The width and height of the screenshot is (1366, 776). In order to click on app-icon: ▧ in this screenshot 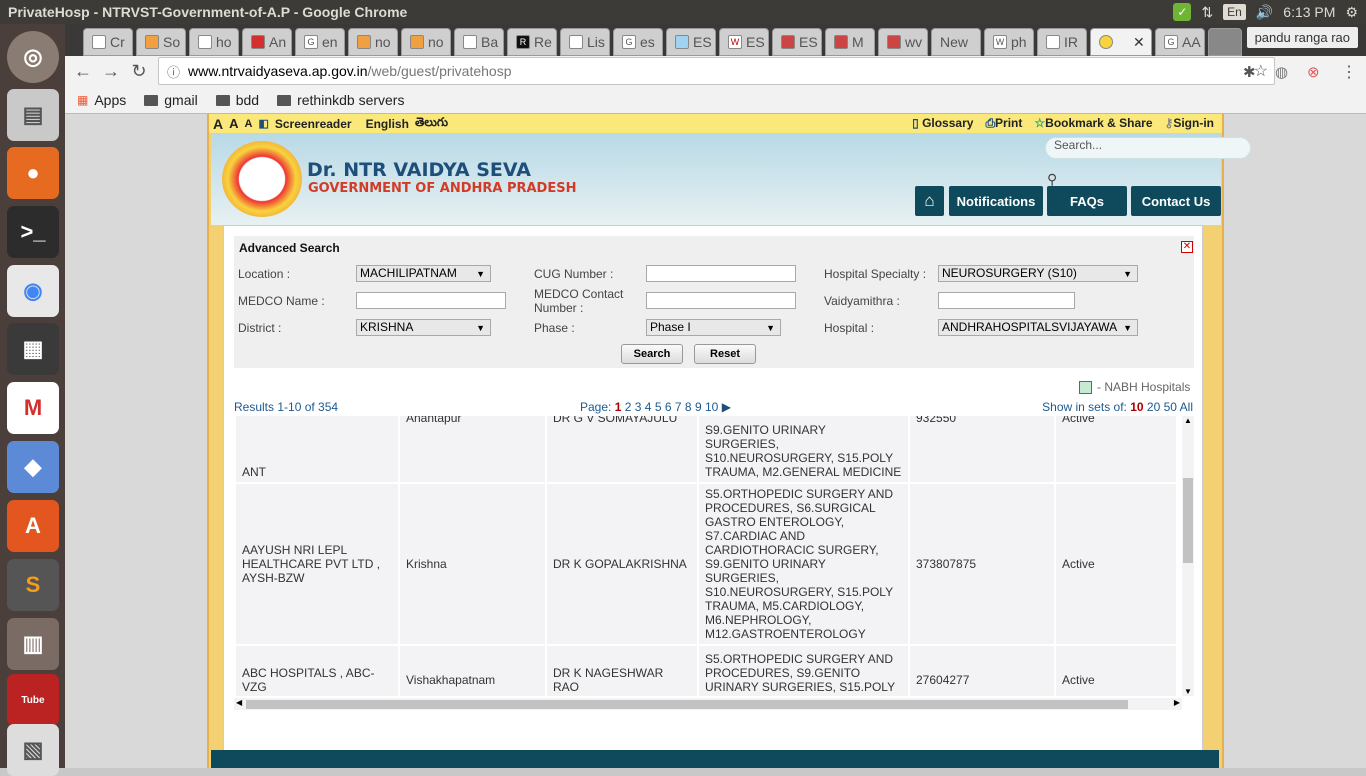, I will do `click(33, 750)`.